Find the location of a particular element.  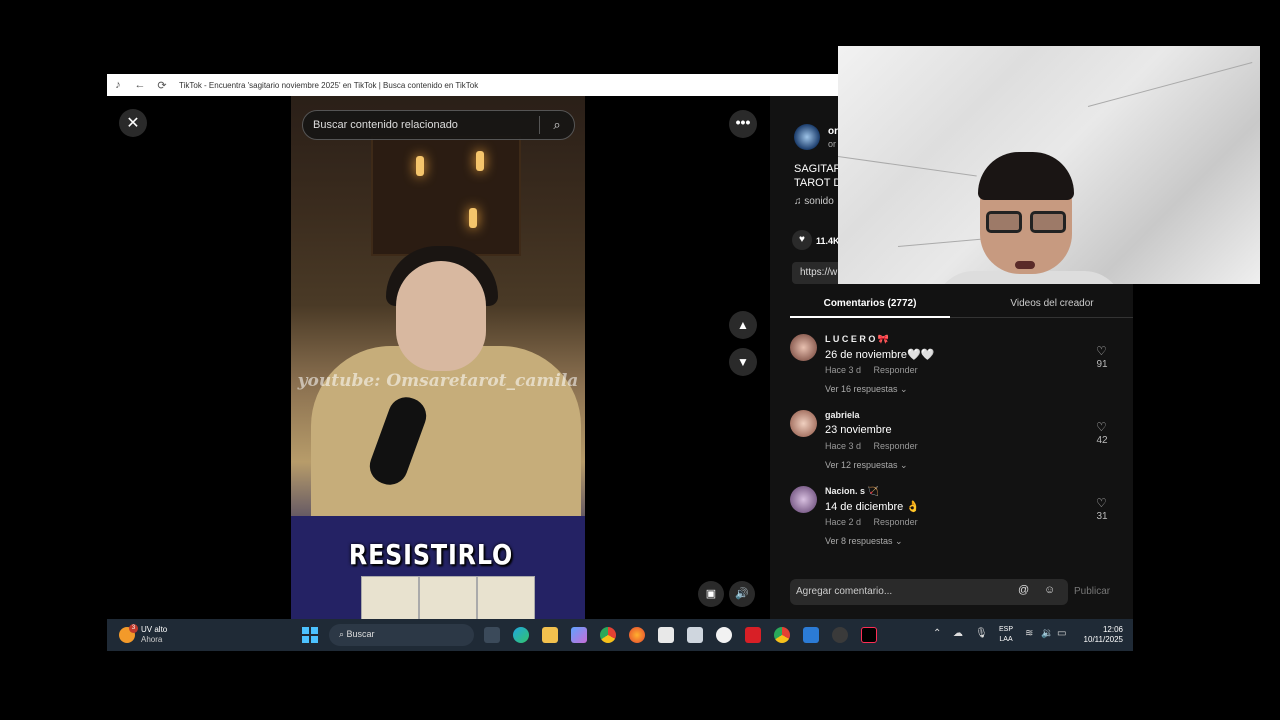

sound-link: ♫ sonido is located at coordinates (814, 201).